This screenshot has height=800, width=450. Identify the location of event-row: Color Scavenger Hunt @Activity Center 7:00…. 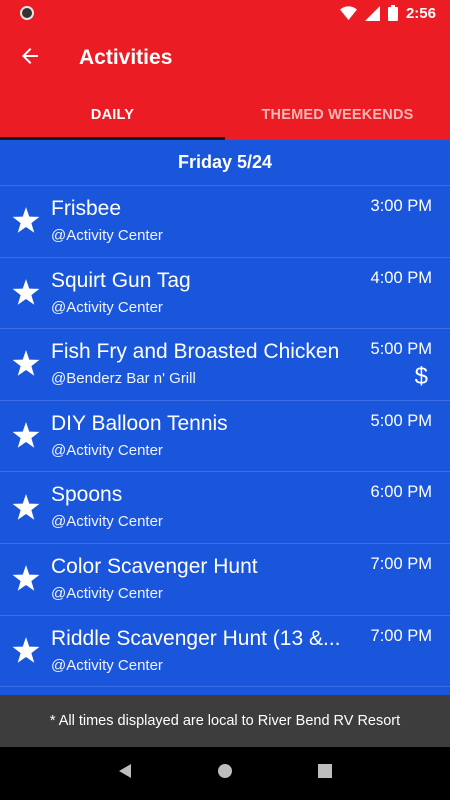
(225, 580).